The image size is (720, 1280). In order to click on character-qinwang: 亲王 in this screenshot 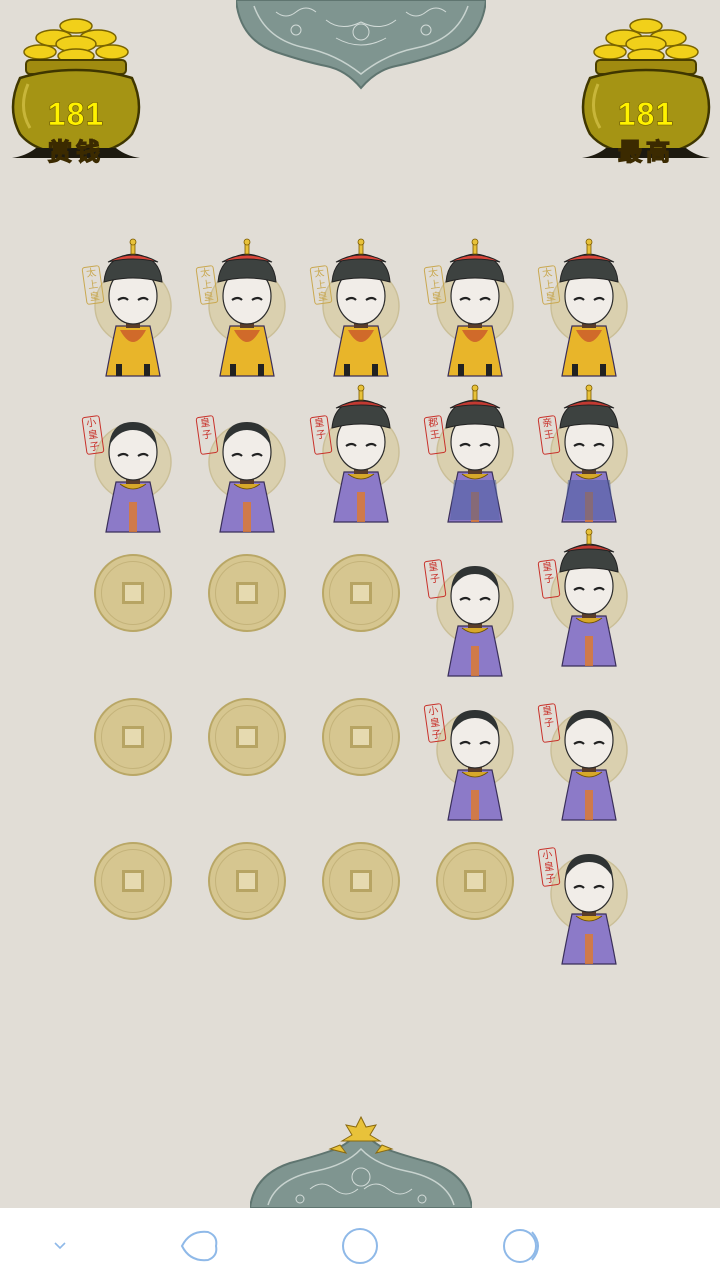, I will do `click(589, 452)`.